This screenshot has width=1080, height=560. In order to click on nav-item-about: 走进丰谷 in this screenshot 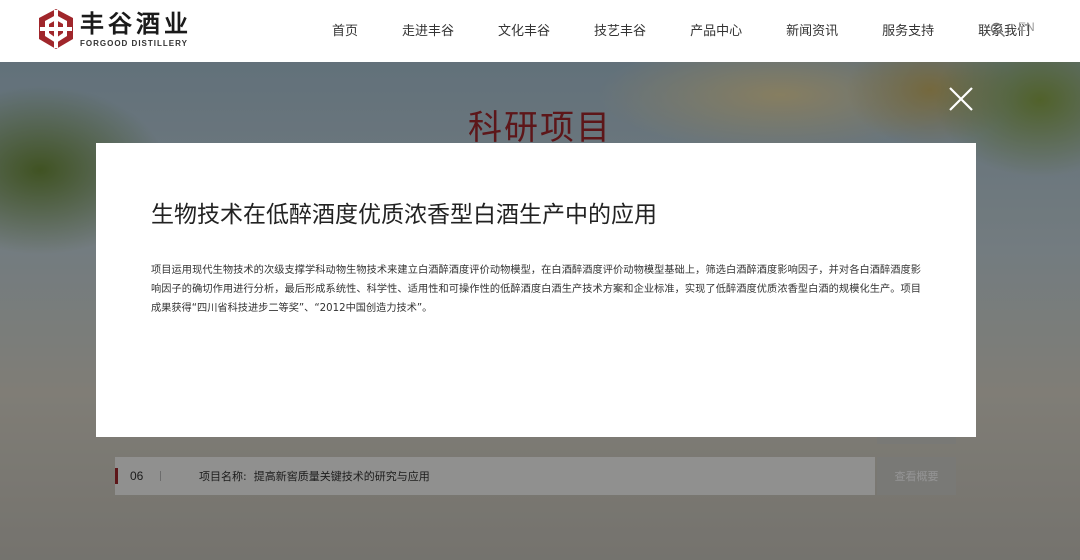, I will do `click(428, 29)`.